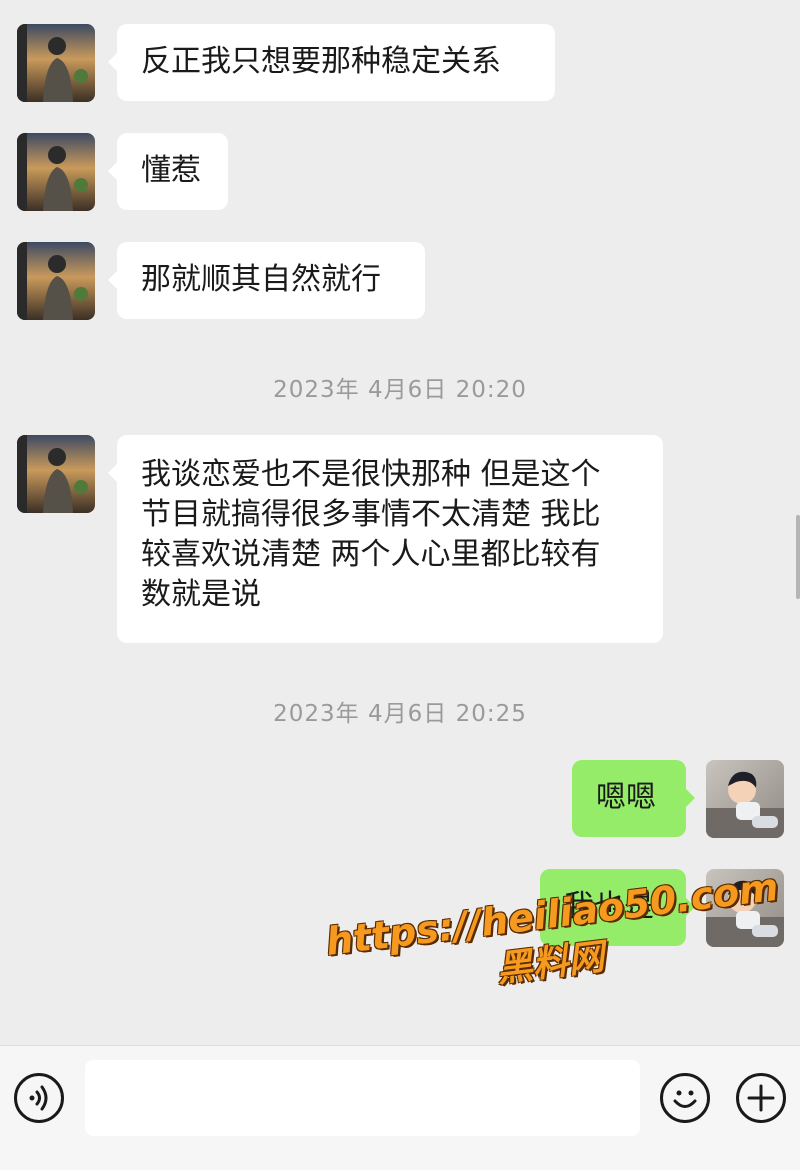  What do you see at coordinates (261, 279) in the screenshot?
I see `message-text: 那就顺其自然就行` at bounding box center [261, 279].